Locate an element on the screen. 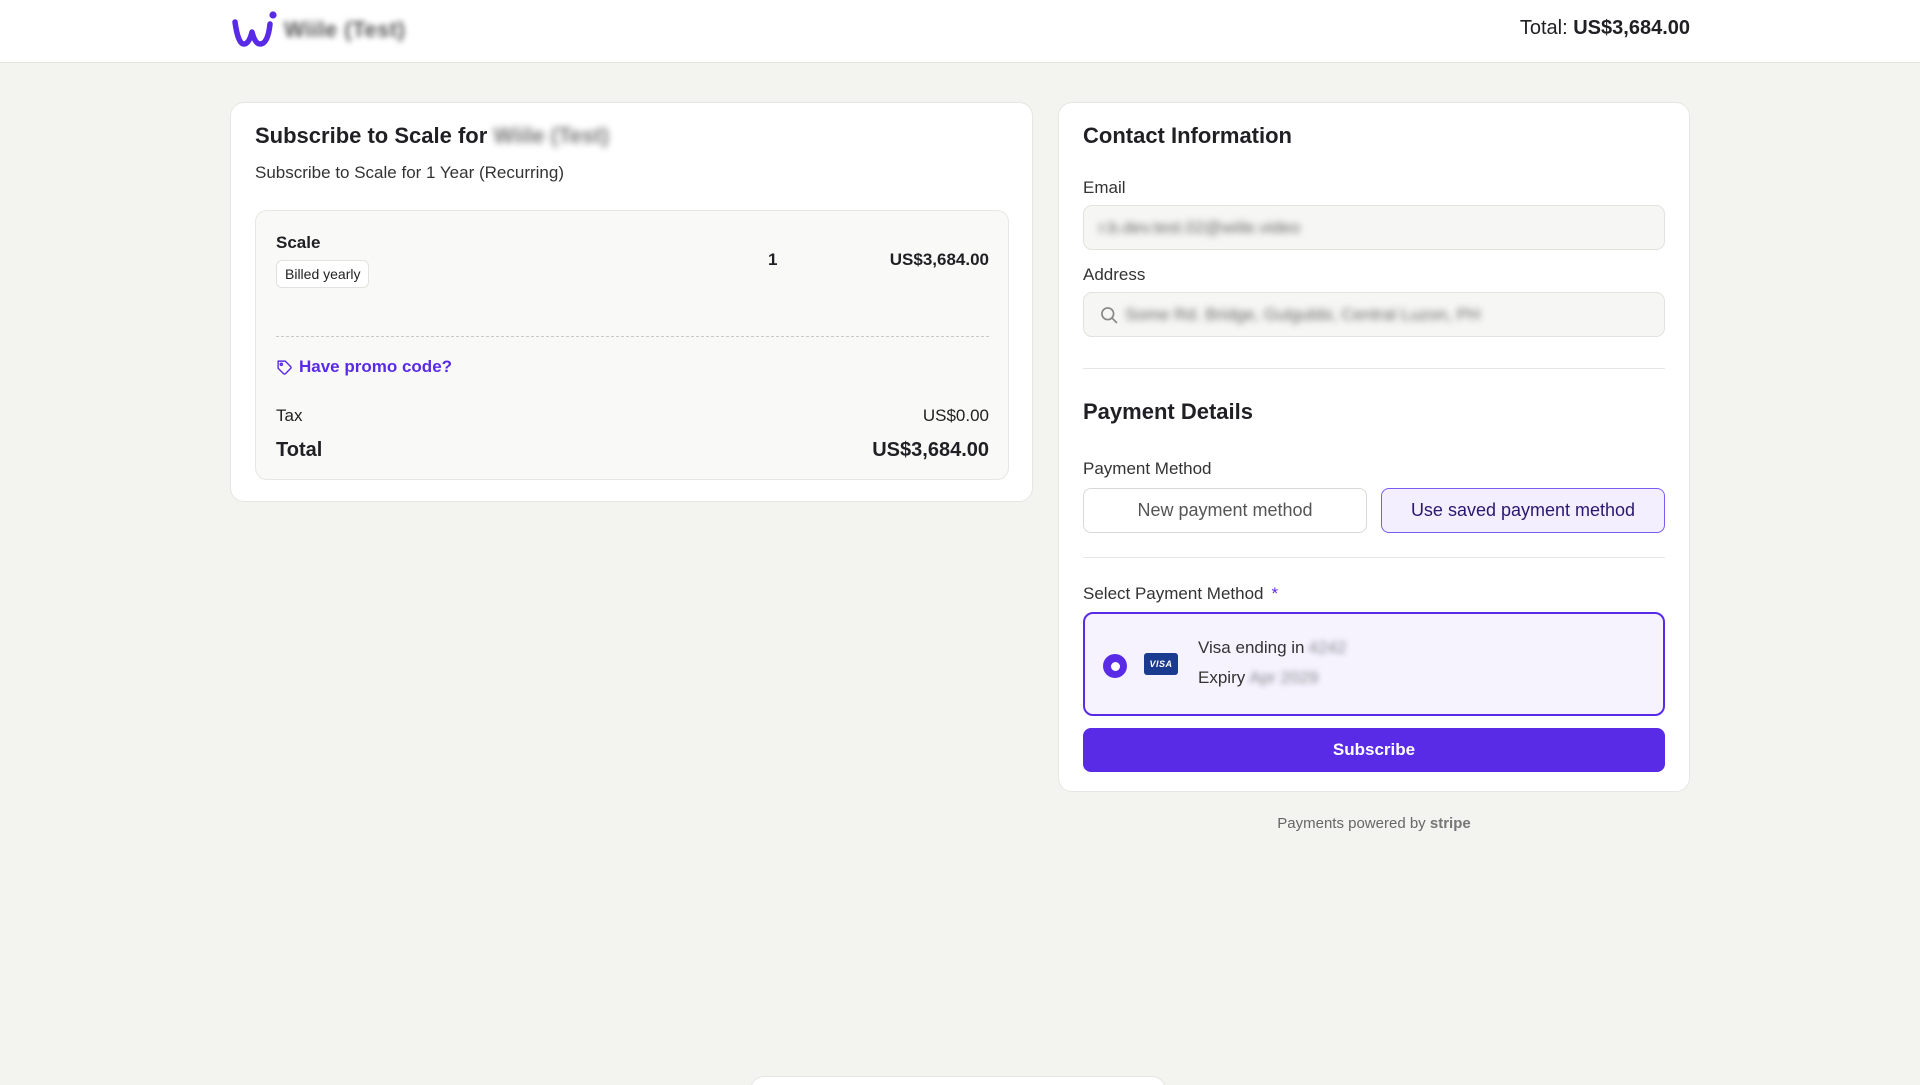 The height and width of the screenshot is (1085, 1920). header-total: Total: US$3,684.00 is located at coordinates (1605, 28).